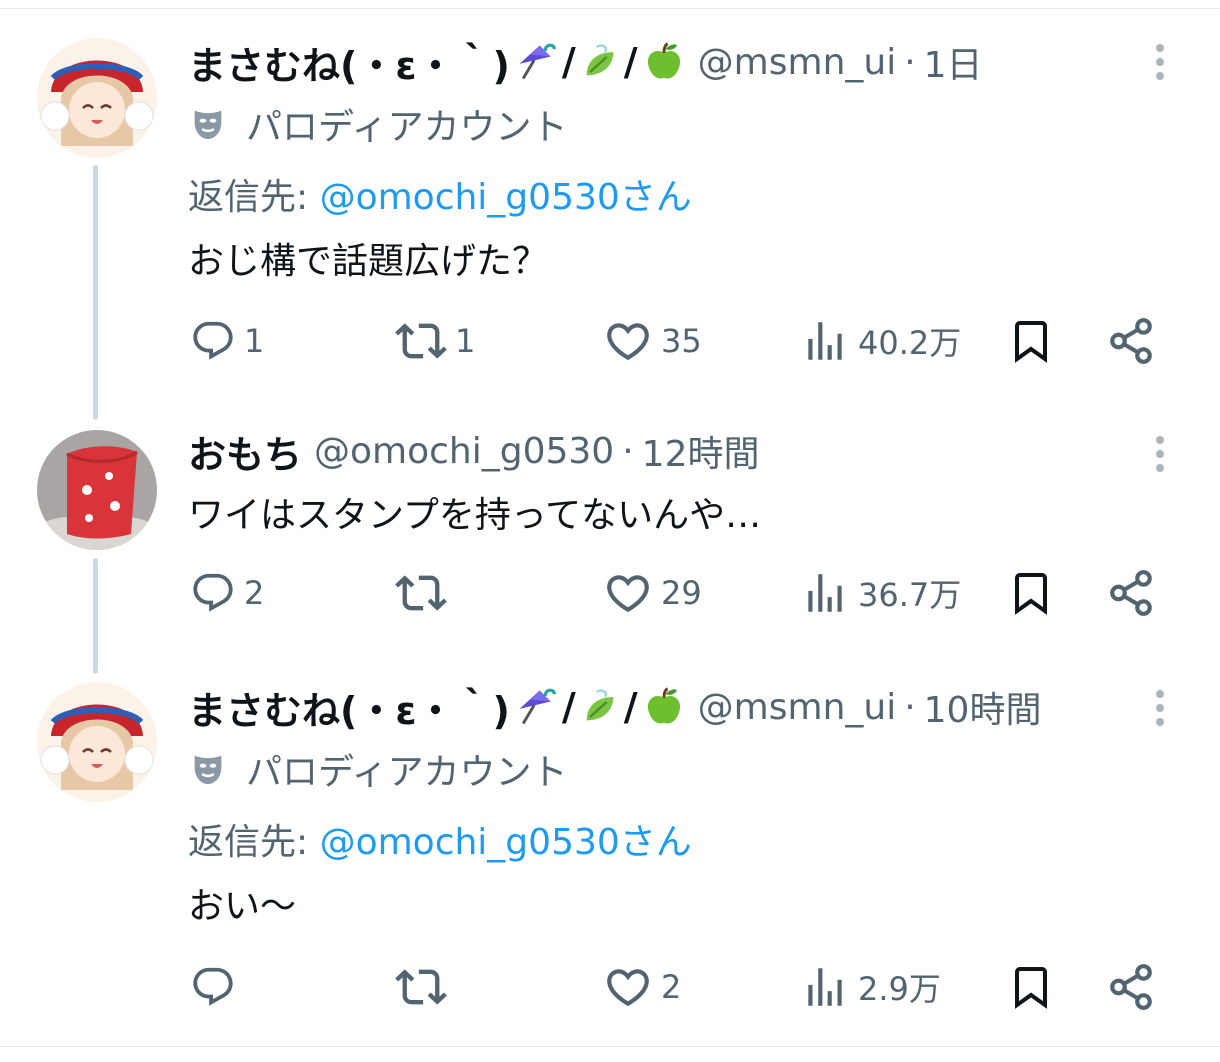  What do you see at coordinates (254, 593) in the screenshot?
I see `reply-count: 2` at bounding box center [254, 593].